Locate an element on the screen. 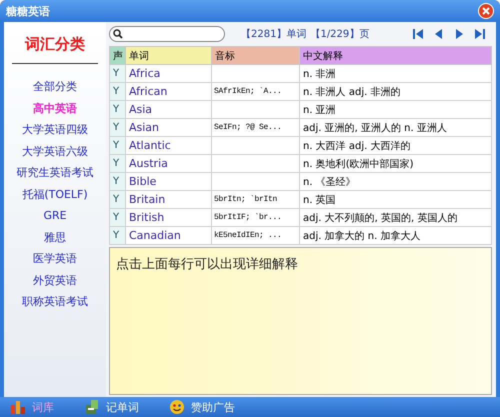  word-cell: Africa is located at coordinates (169, 73).